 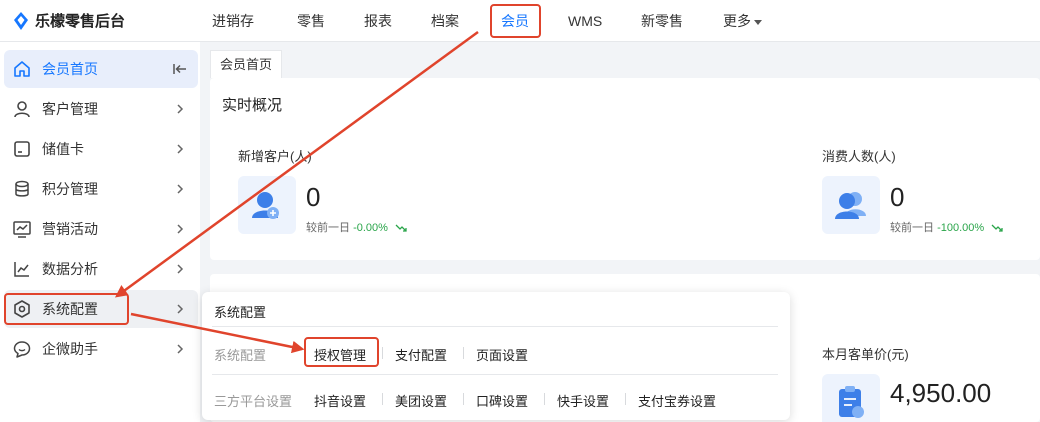 I want to click on popover-title: 系统配置, so click(x=240, y=312).